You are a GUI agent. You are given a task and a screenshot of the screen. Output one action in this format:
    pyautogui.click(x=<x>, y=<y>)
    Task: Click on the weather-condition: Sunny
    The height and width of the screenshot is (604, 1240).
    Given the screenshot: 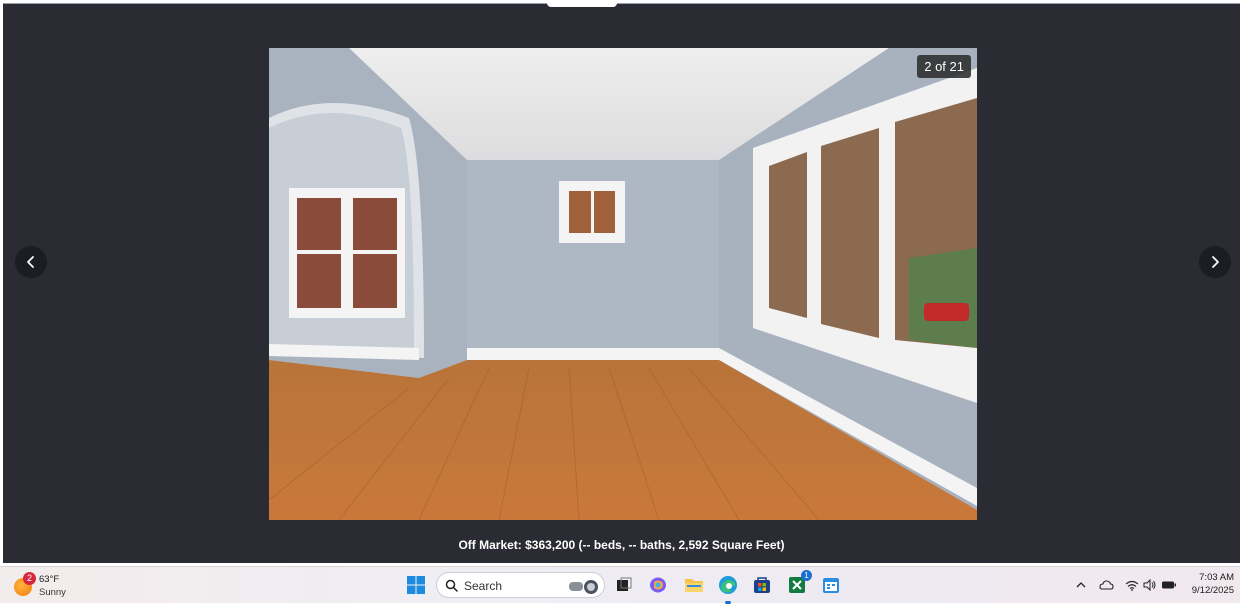 What is the action you would take?
    pyautogui.click(x=52, y=592)
    